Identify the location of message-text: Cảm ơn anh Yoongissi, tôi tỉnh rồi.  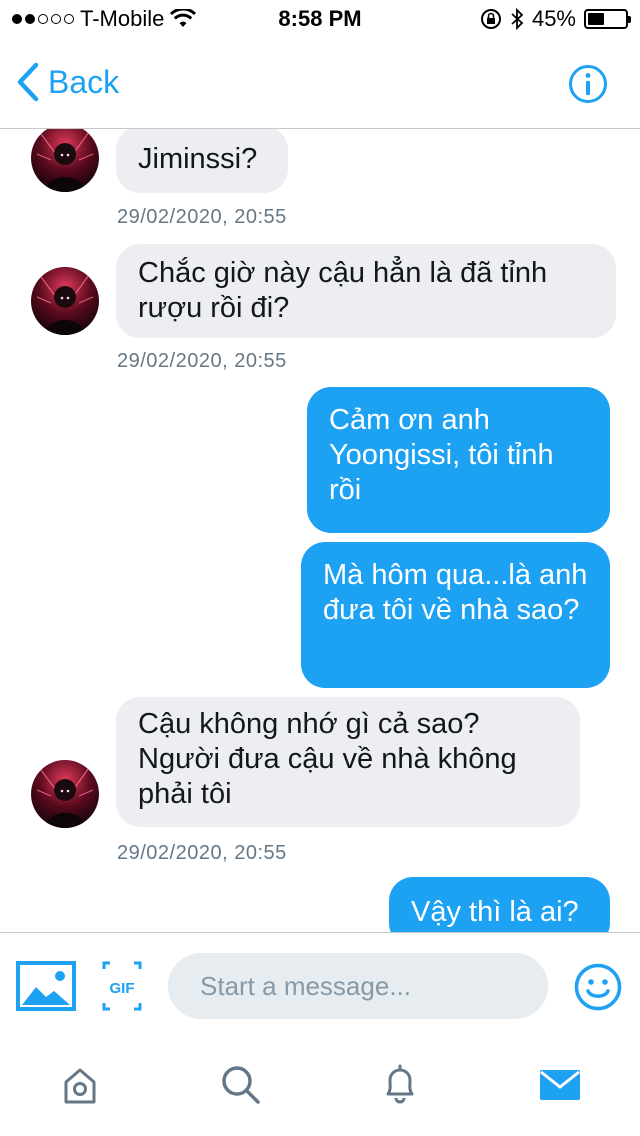
(441, 455).